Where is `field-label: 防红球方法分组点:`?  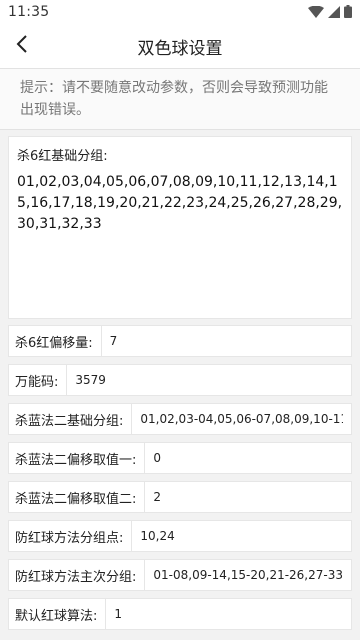
field-label: 防红球方法分组点: is located at coordinates (70, 536).